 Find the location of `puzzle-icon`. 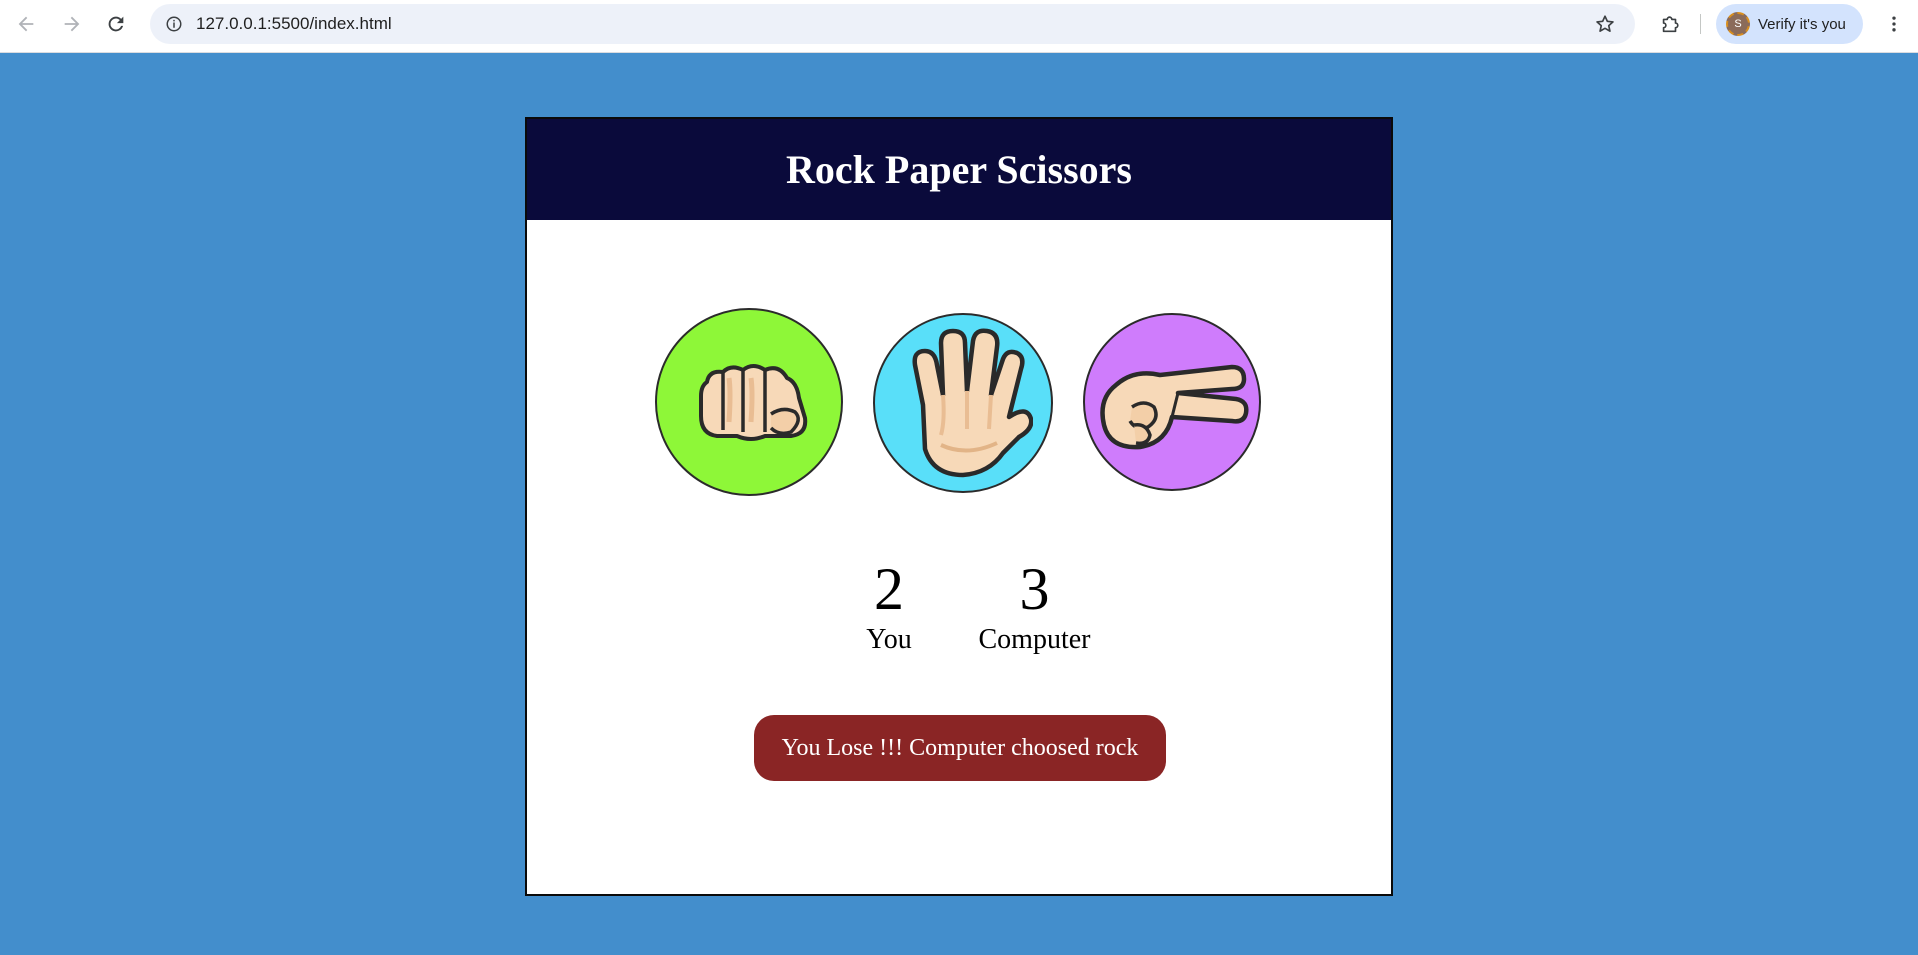

puzzle-icon is located at coordinates (1670, 24).